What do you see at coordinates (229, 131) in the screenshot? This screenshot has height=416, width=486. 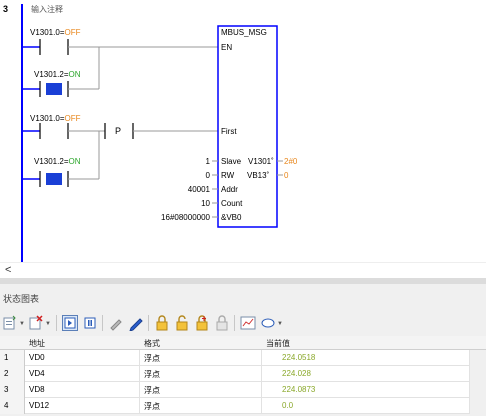 I see `pin-first: First` at bounding box center [229, 131].